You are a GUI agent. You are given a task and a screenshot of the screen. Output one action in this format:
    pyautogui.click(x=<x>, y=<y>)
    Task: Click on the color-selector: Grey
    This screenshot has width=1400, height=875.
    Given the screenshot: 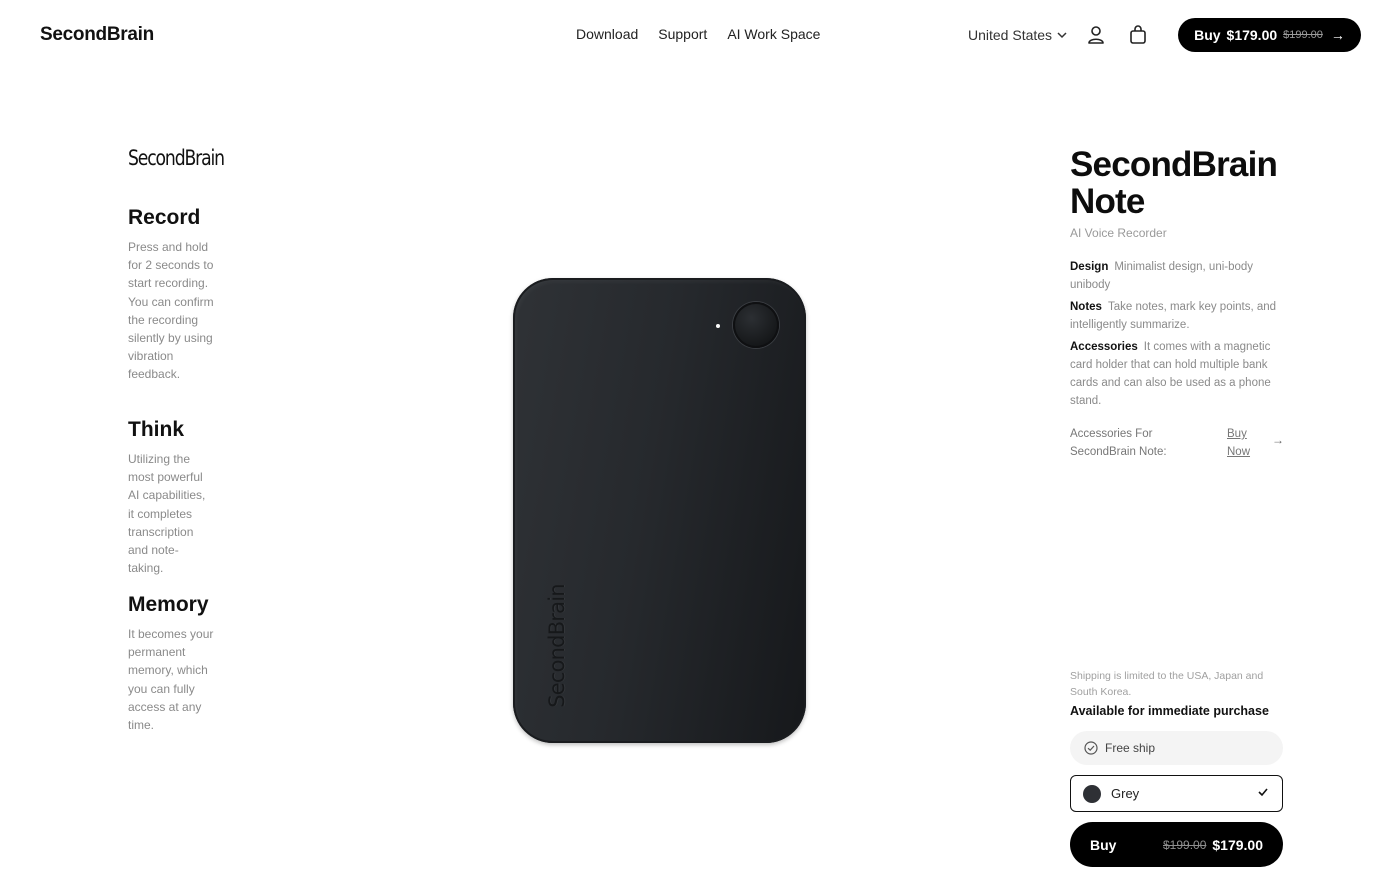 What is the action you would take?
    pyautogui.click(x=1176, y=793)
    